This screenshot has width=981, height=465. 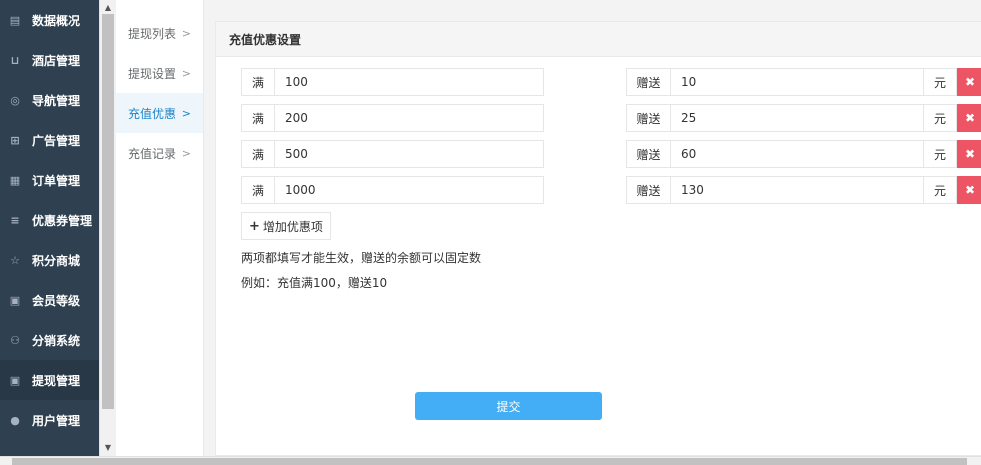 What do you see at coordinates (15, 100) in the screenshot?
I see `compass-icon: ◎` at bounding box center [15, 100].